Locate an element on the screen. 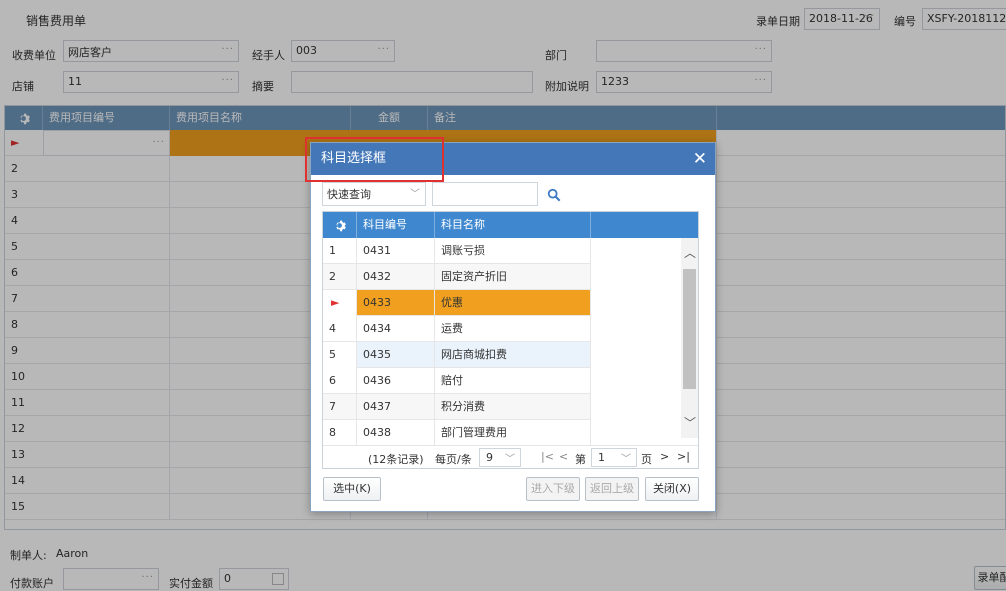  last-page-icon: >| is located at coordinates (683, 456).